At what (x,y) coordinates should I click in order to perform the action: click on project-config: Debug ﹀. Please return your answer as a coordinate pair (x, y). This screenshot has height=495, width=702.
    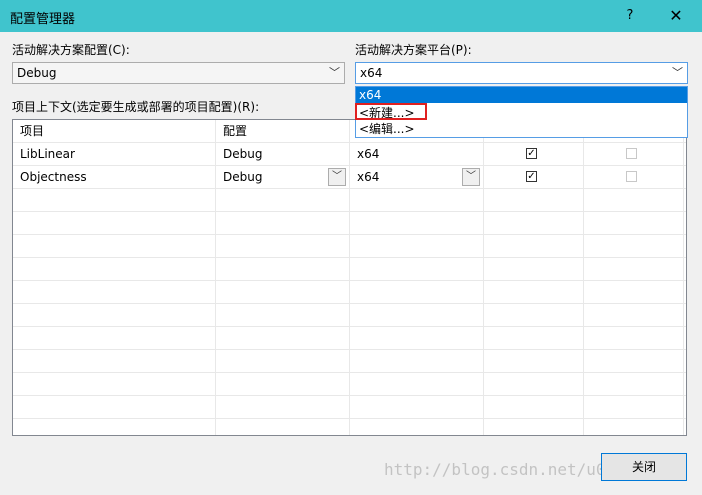
    Looking at the image, I should click on (283, 177).